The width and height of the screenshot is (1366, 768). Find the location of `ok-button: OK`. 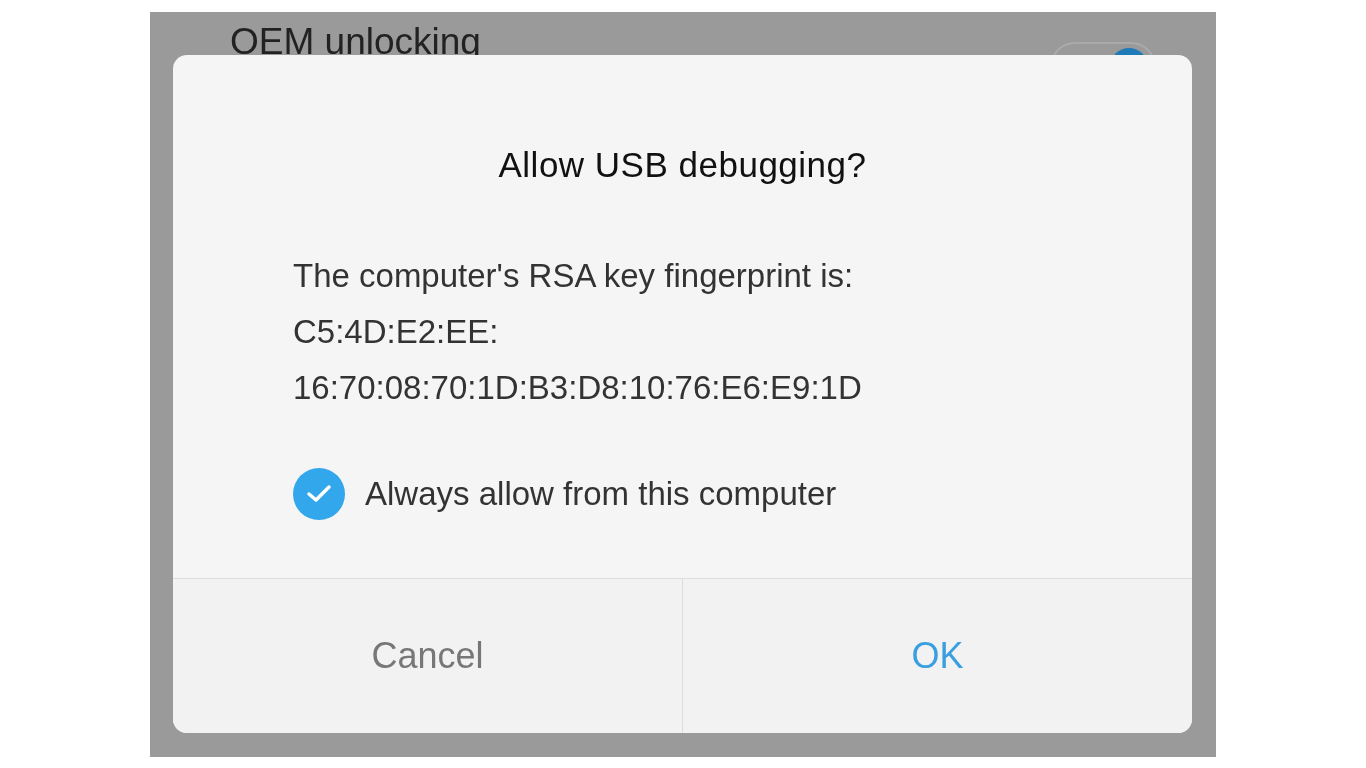

ok-button: OK is located at coordinates (937, 656).